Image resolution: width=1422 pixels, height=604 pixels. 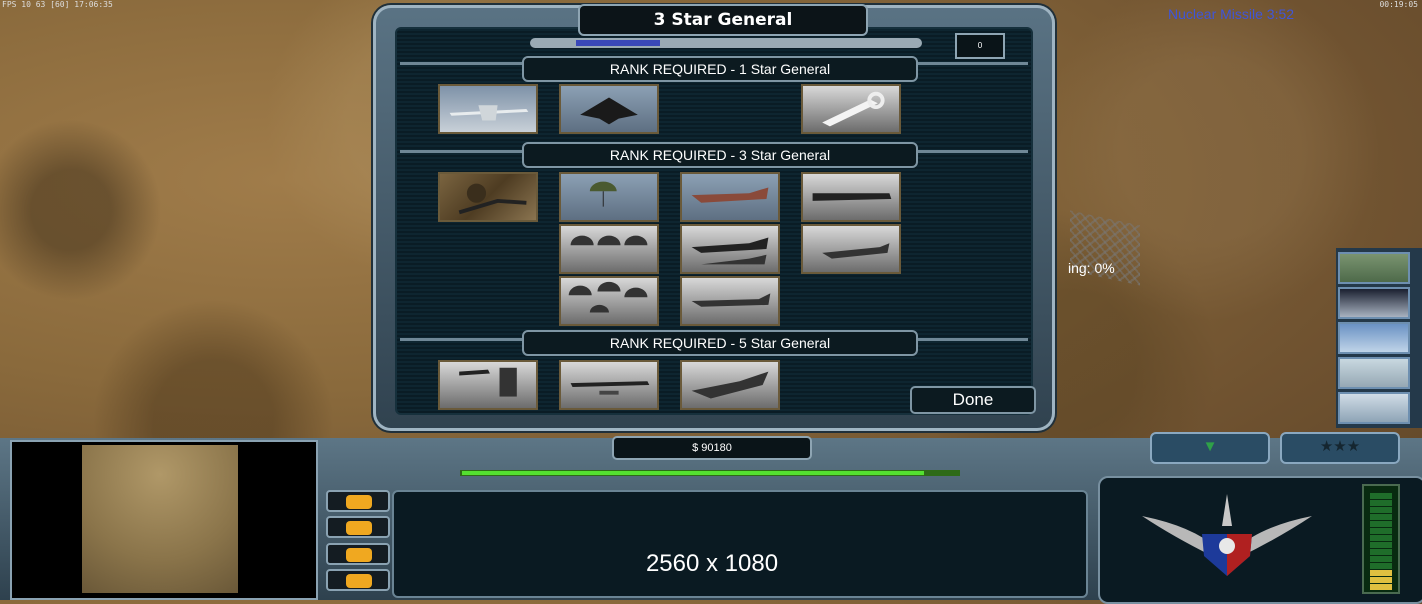 What do you see at coordinates (1398, 4) in the screenshot?
I see `game-clock: 00:19:05` at bounding box center [1398, 4].